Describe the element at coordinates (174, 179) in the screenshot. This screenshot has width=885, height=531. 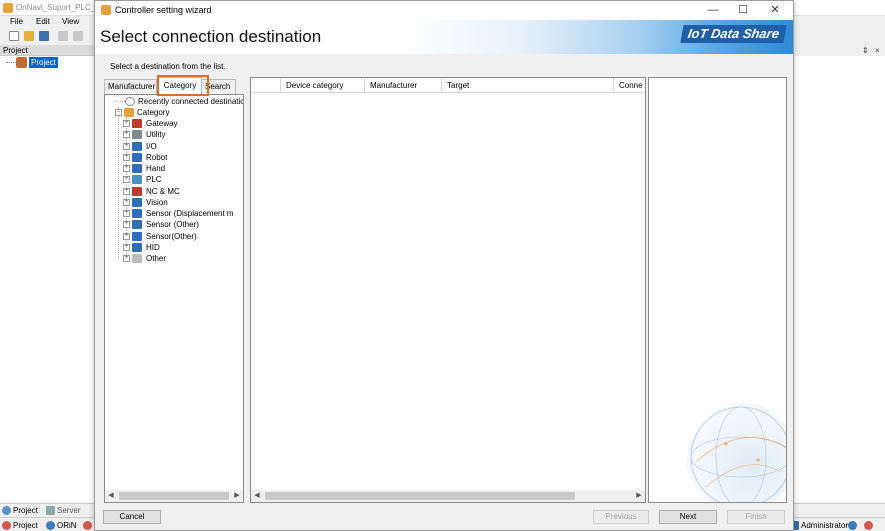
I see `tree-item-category-child: + PLC` at that location.